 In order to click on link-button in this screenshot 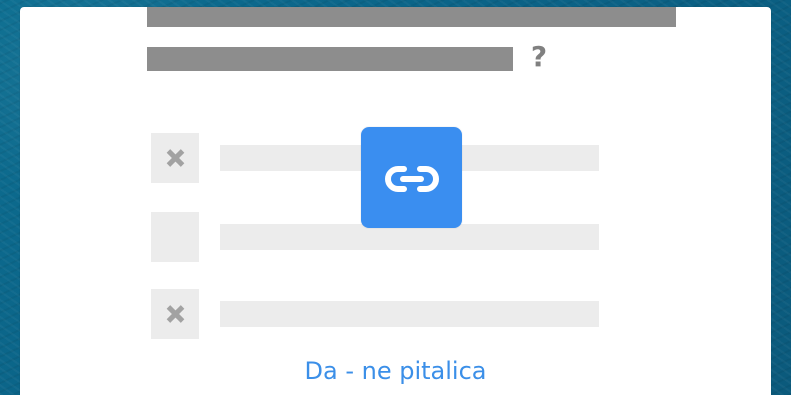, I will do `click(411, 177)`.